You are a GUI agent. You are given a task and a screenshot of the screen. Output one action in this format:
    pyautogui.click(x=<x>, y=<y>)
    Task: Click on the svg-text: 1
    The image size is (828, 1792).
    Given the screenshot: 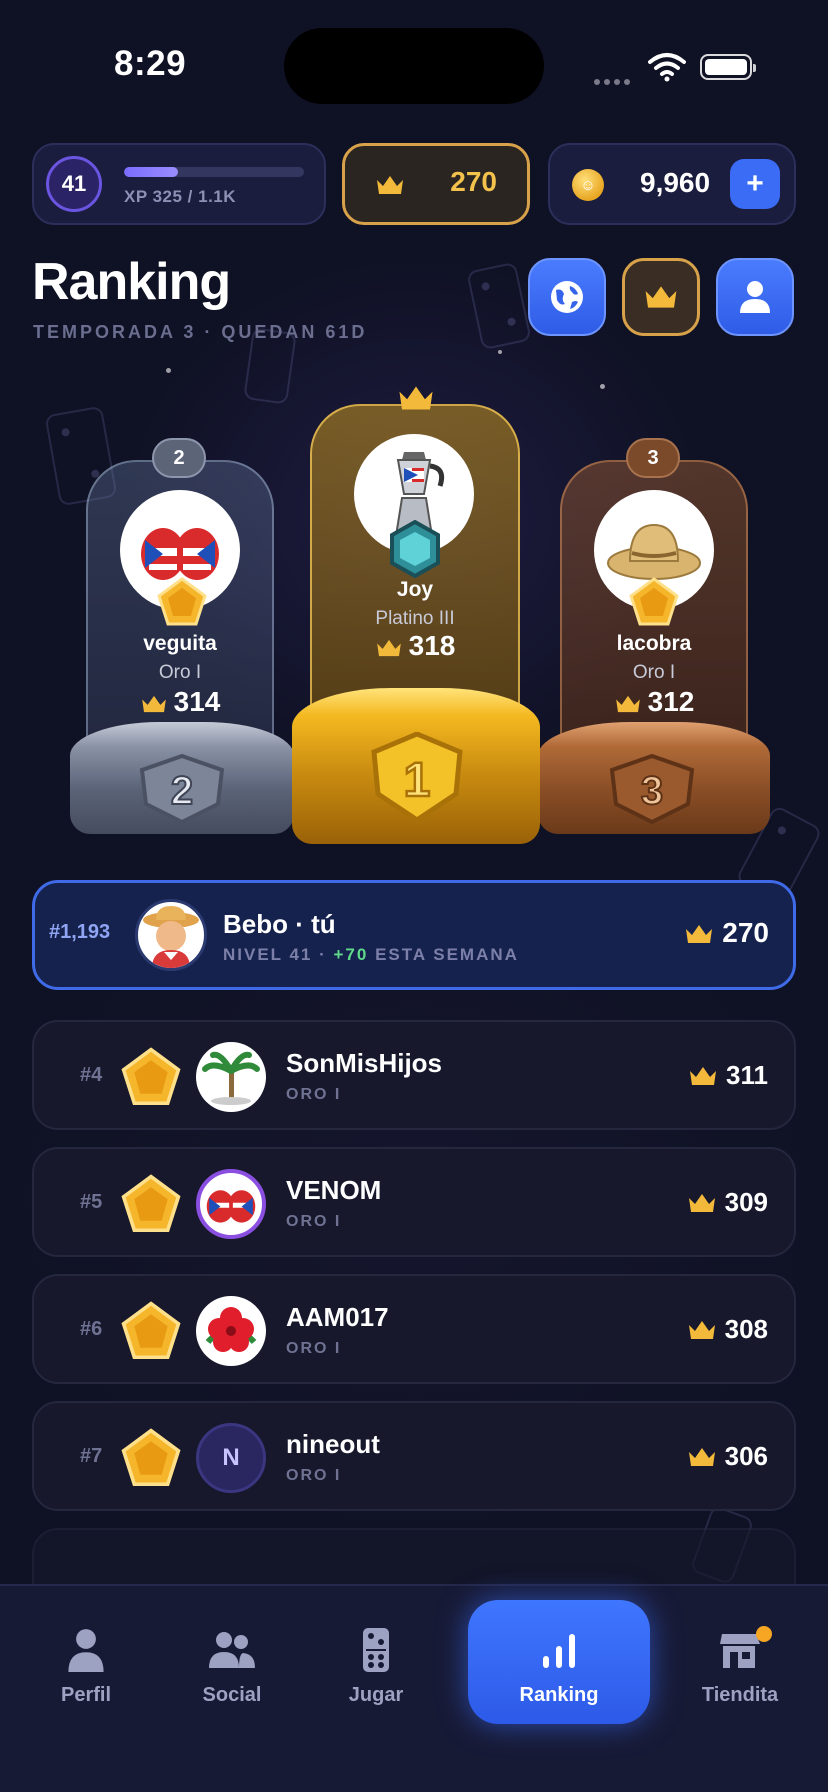 What is the action you would take?
    pyautogui.click(x=417, y=780)
    